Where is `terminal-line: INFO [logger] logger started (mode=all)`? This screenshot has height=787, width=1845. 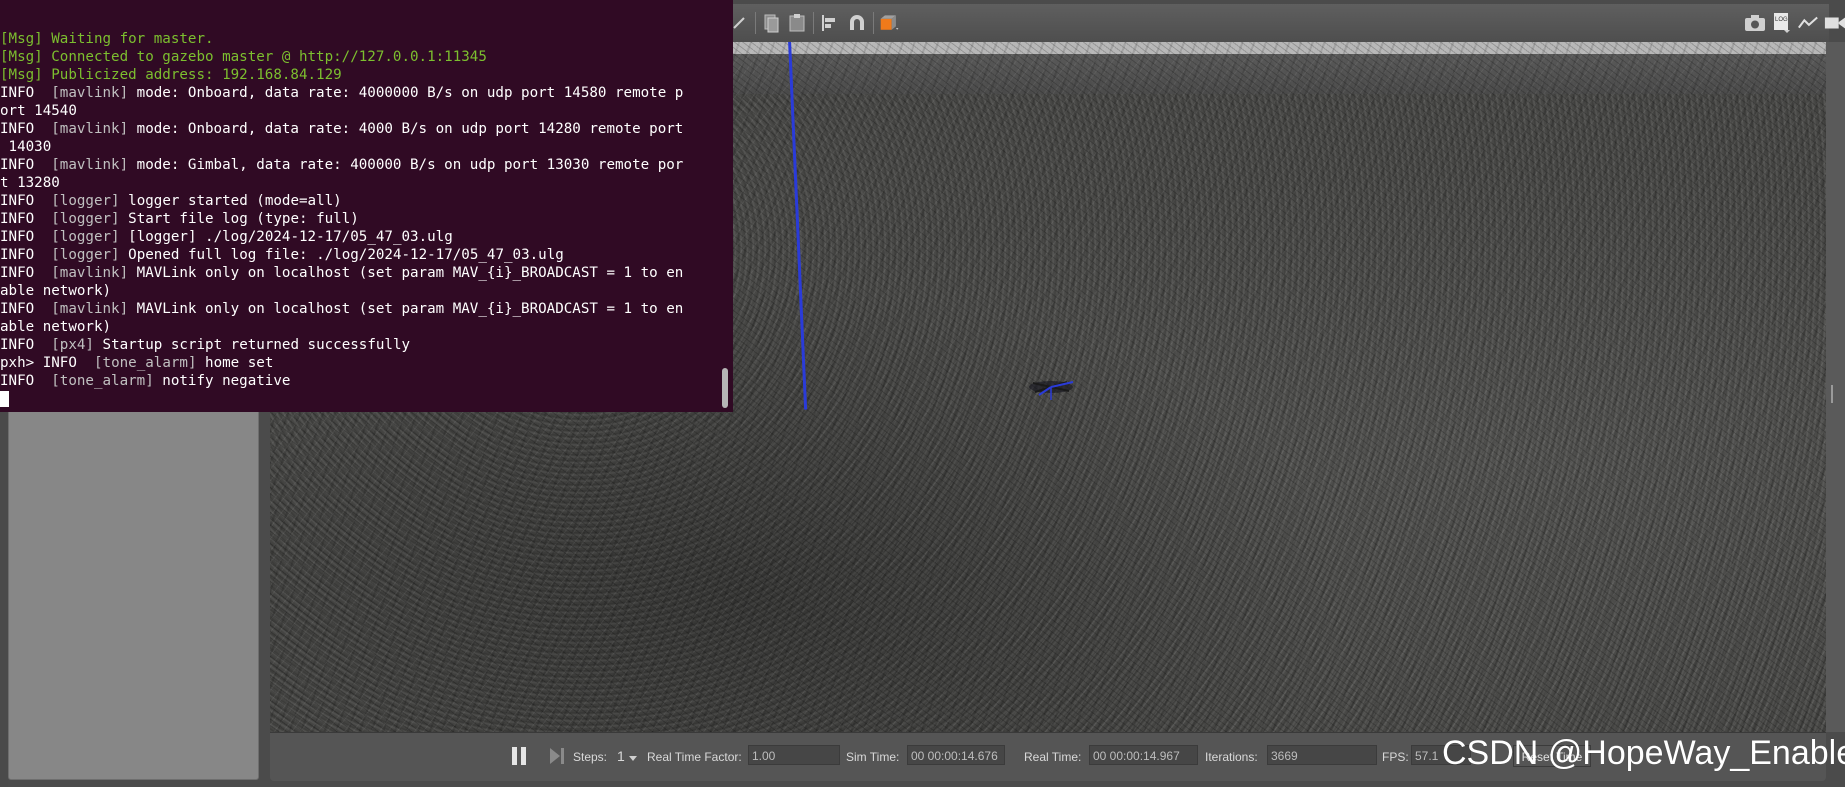 terminal-line: INFO [logger] logger started (mode=all) is located at coordinates (361, 201).